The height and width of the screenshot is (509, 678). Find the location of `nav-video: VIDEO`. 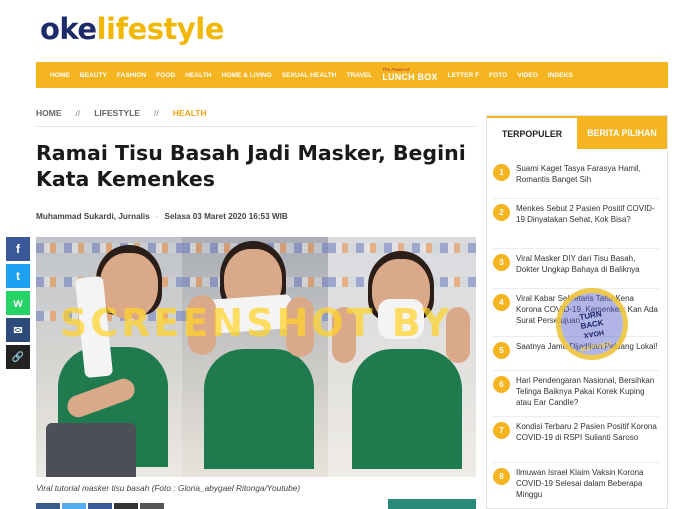

nav-video: VIDEO is located at coordinates (527, 75).